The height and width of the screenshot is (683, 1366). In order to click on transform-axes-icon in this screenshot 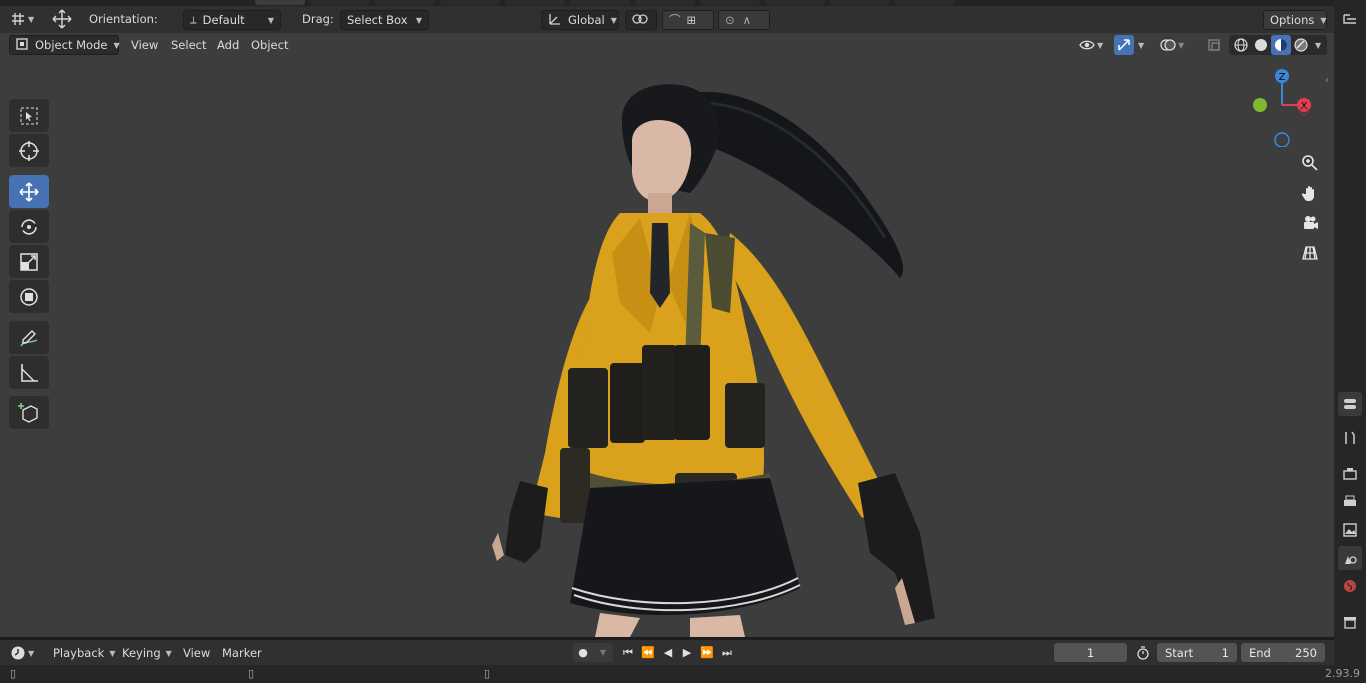, I will do `click(555, 20)`.